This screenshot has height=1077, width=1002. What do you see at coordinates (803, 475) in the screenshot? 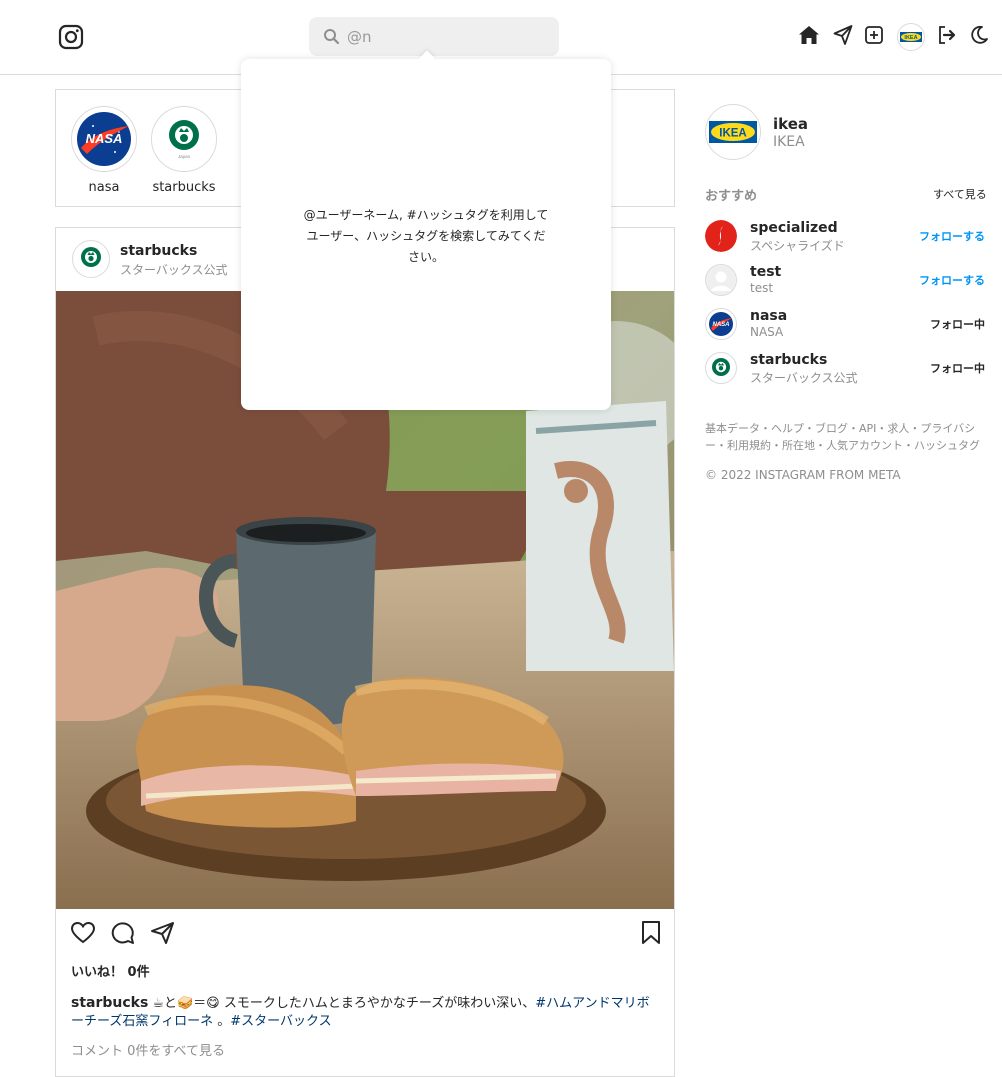
I see `copyright: © 2022 INSTAGRAM FROM META` at bounding box center [803, 475].